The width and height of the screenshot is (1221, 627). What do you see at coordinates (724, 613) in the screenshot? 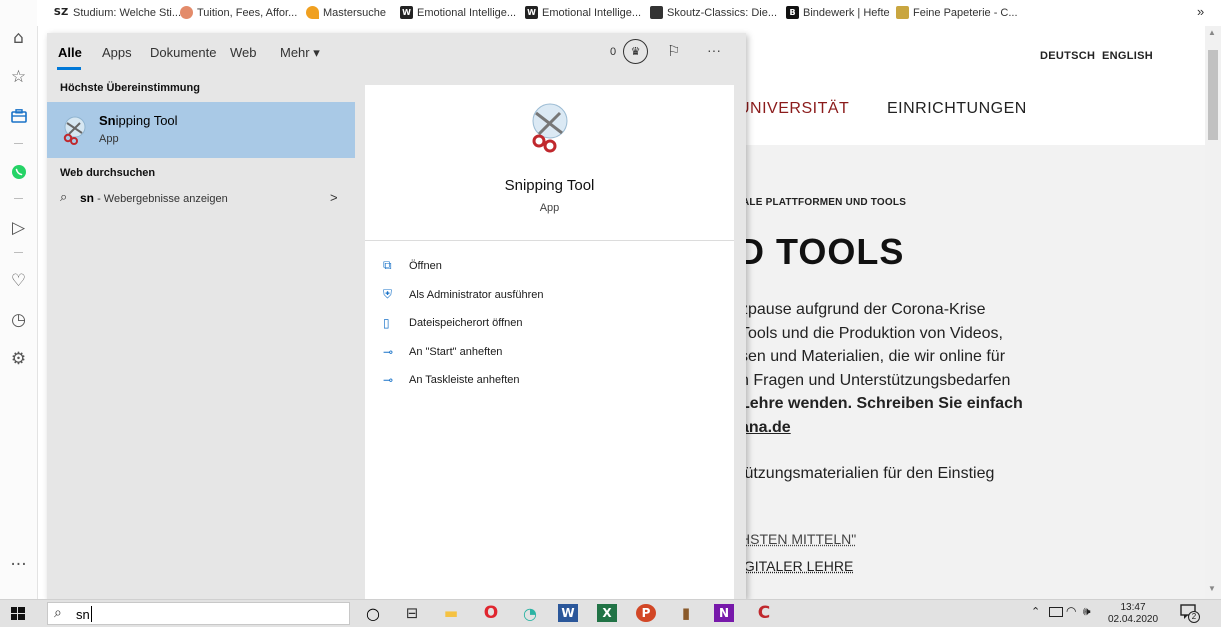
I see `onenote-icon: N` at bounding box center [724, 613].